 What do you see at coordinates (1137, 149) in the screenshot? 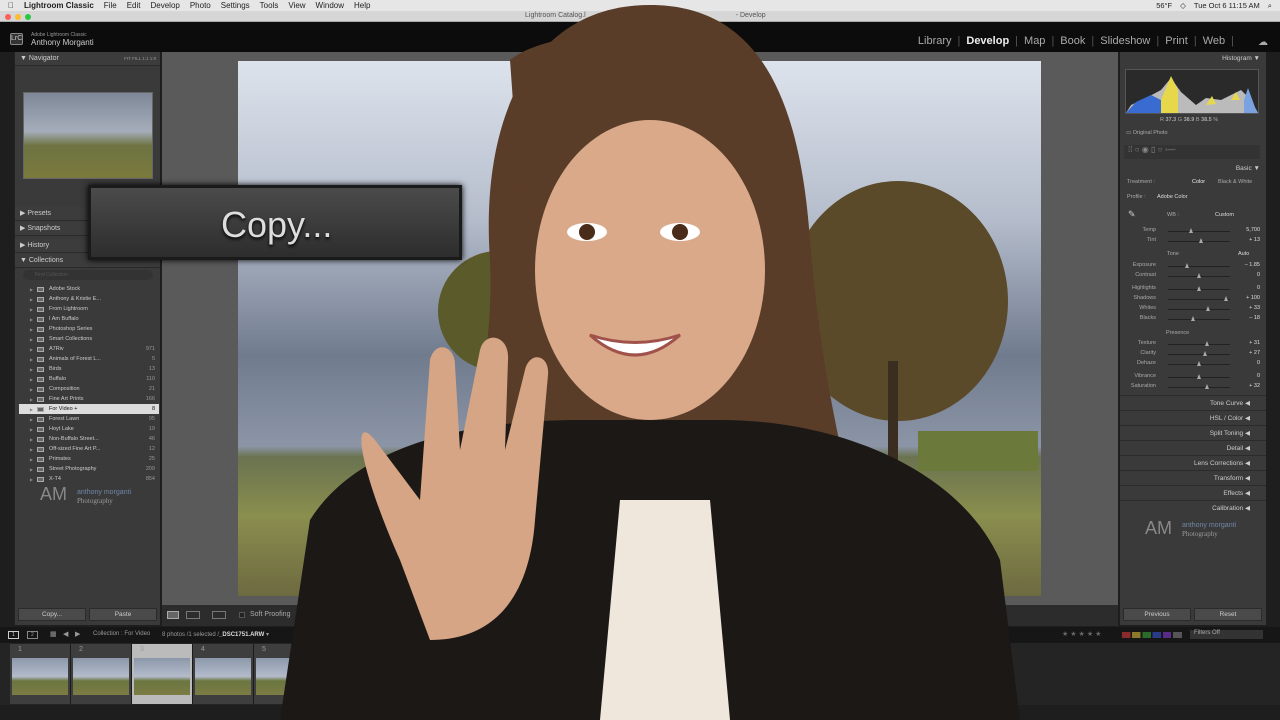
I see `spot-removal-icon: ○` at bounding box center [1137, 149].